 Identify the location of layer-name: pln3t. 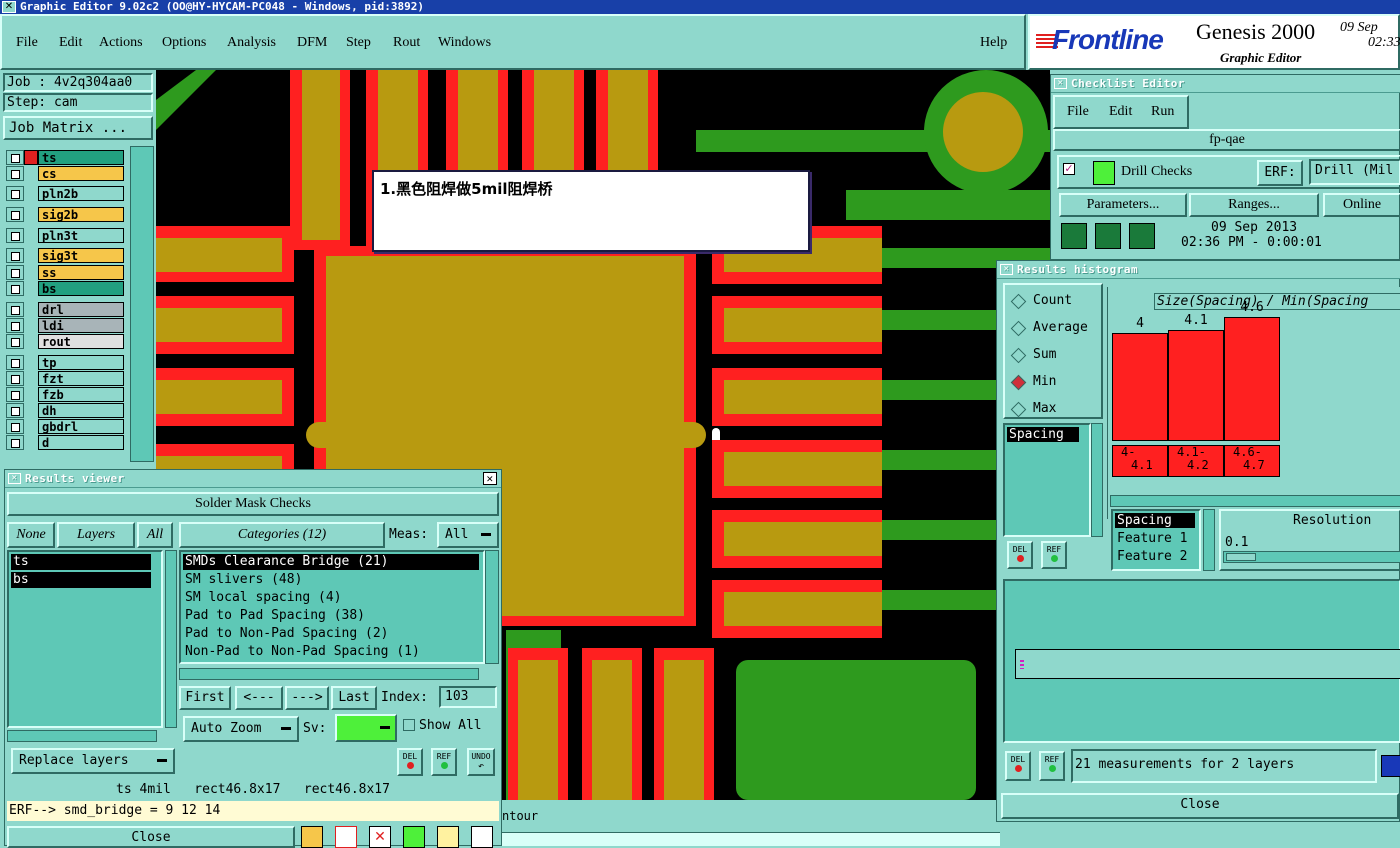
(81, 235).